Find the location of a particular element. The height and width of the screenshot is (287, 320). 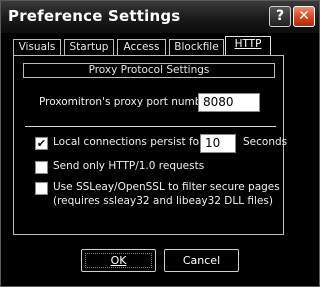

window-title: Preference Settings is located at coordinates (94, 16).